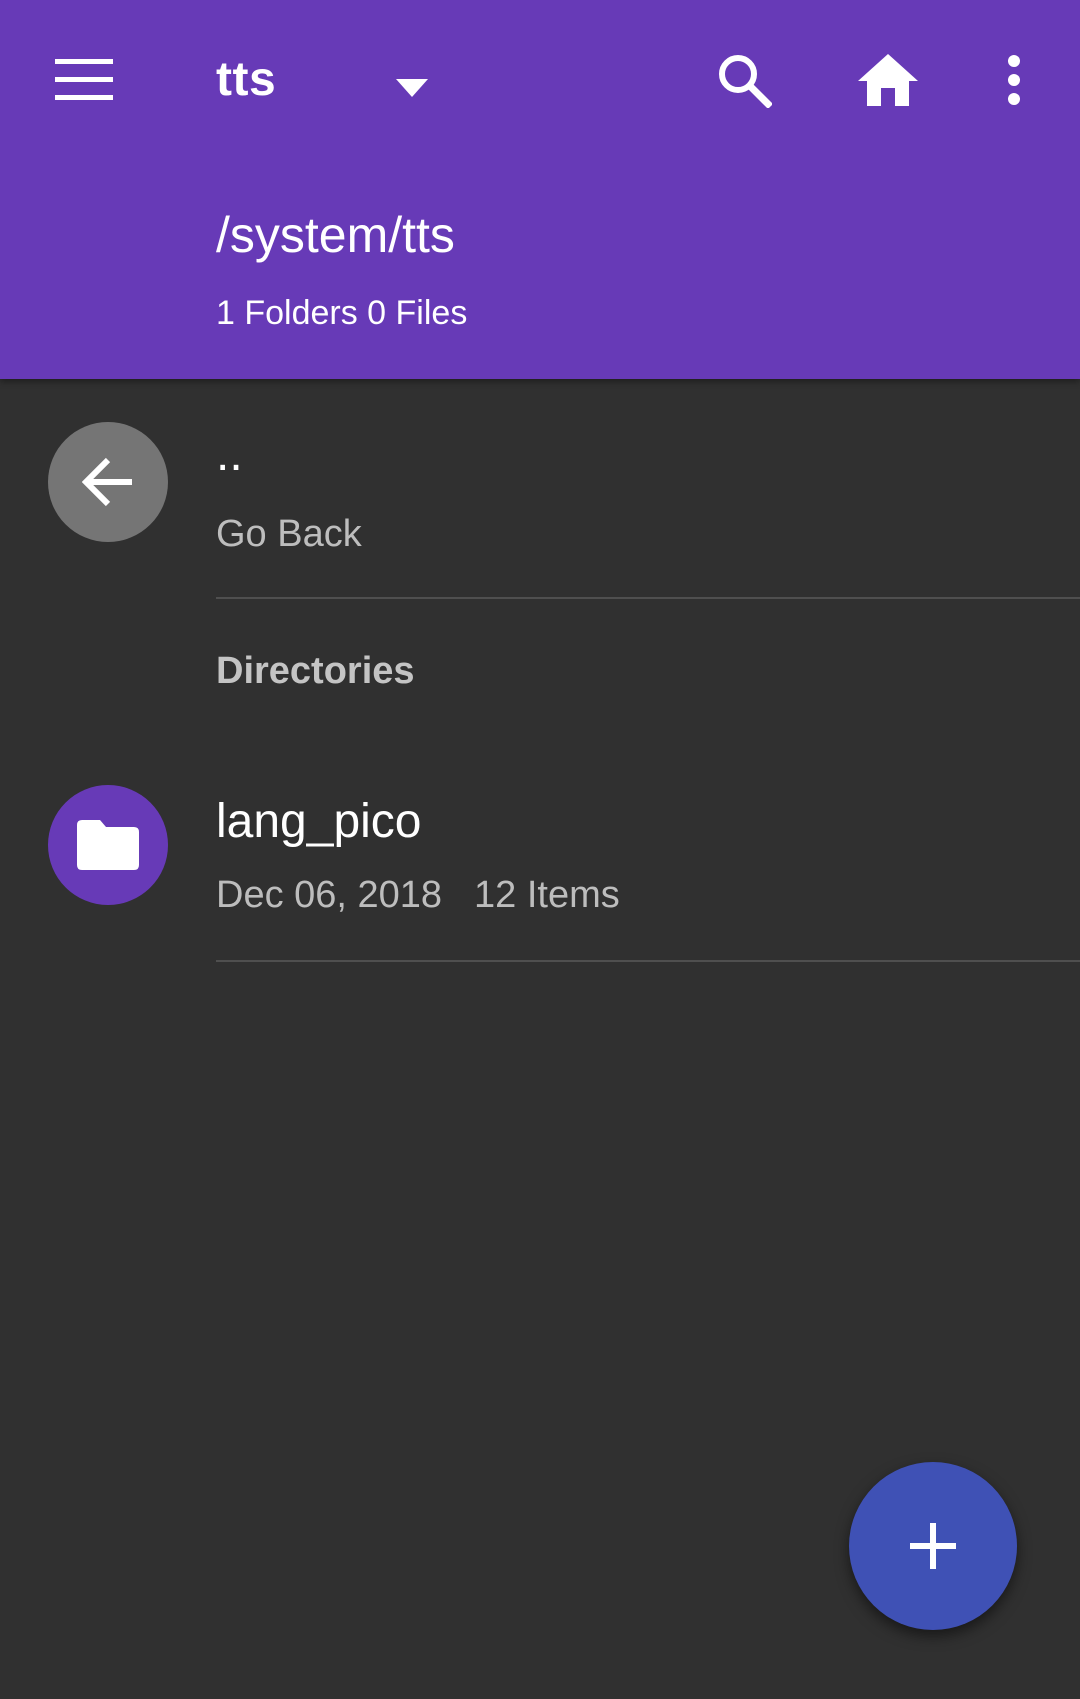  I want to click on app-title: tts, so click(246, 79).